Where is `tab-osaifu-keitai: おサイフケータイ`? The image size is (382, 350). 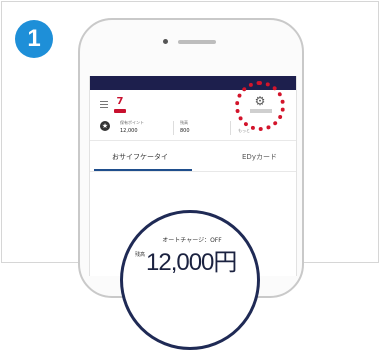
tab-osaifu-keitai: おサイフケータイ is located at coordinates (140, 157).